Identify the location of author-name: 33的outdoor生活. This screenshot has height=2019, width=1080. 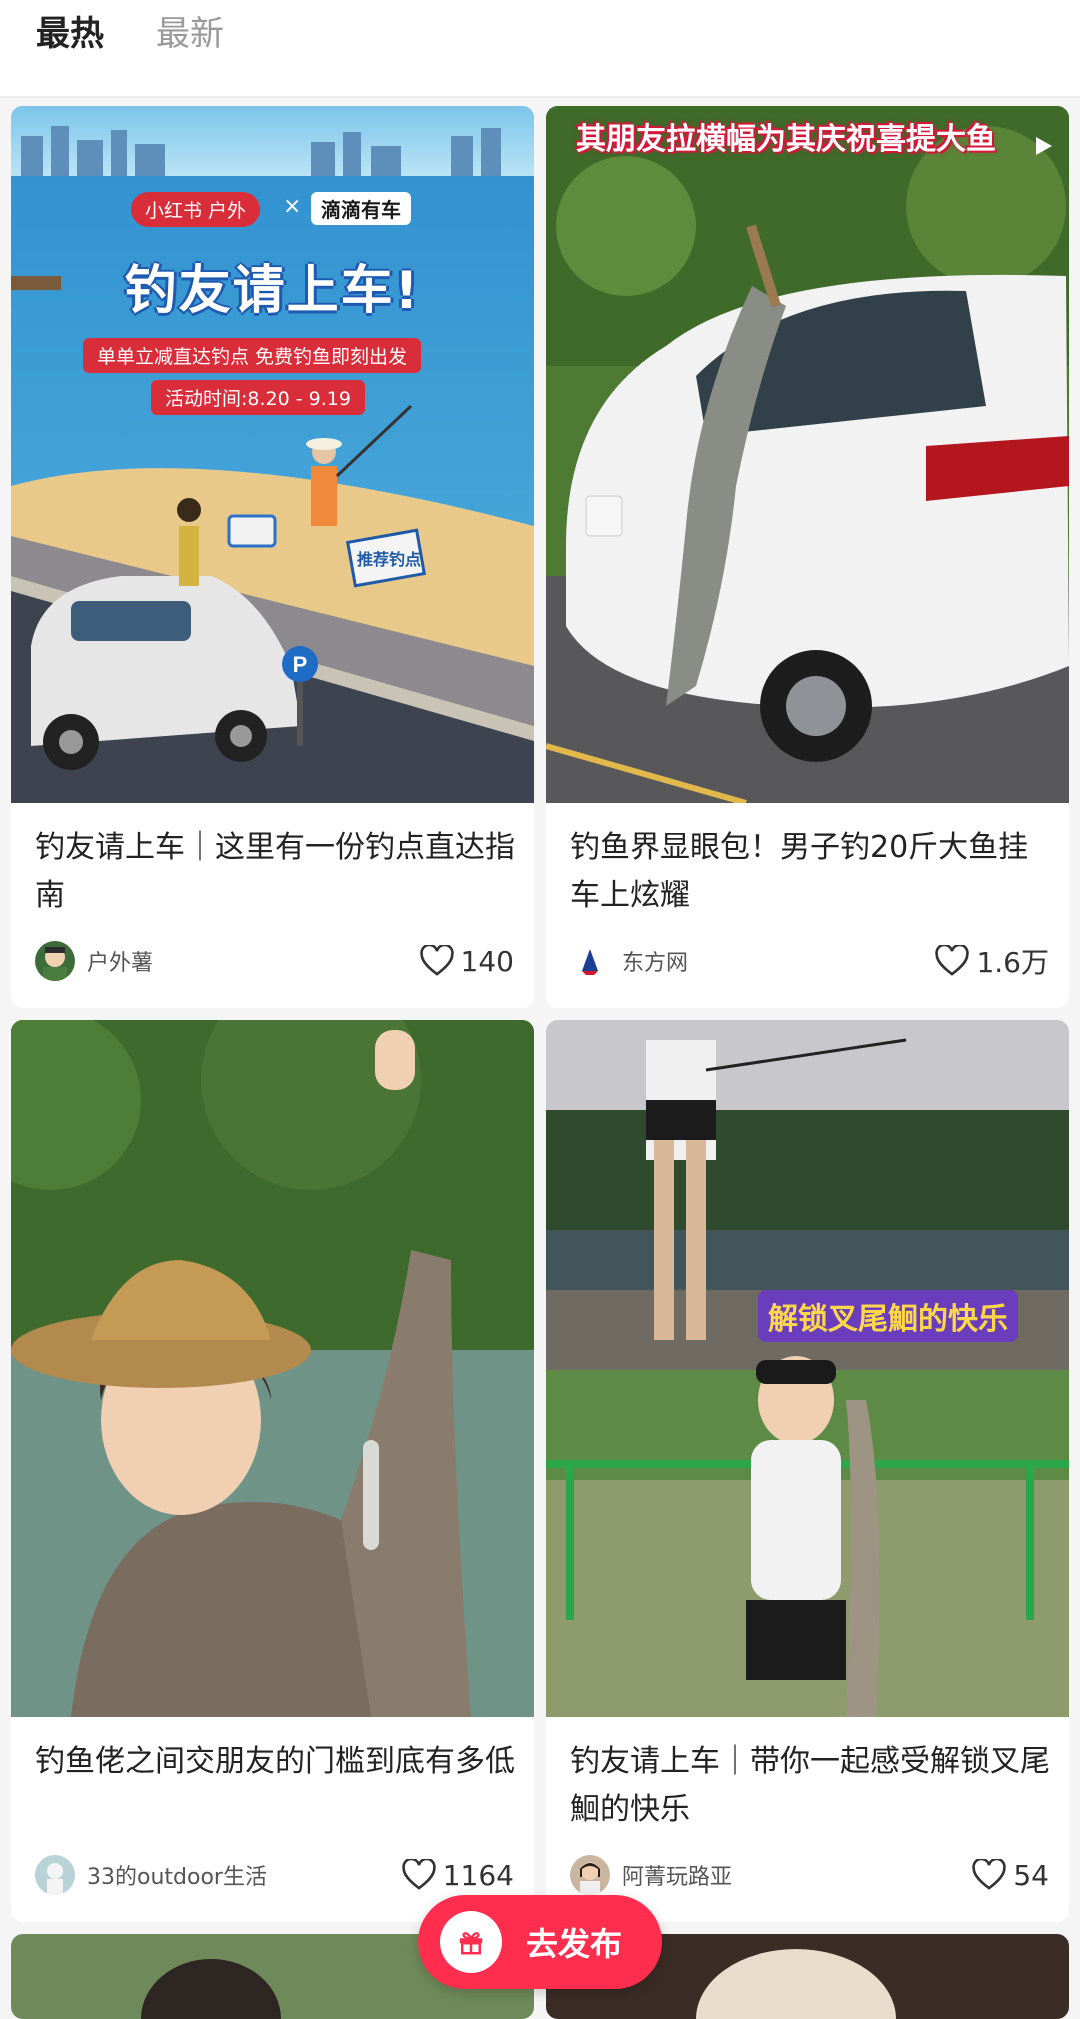
(177, 1877).